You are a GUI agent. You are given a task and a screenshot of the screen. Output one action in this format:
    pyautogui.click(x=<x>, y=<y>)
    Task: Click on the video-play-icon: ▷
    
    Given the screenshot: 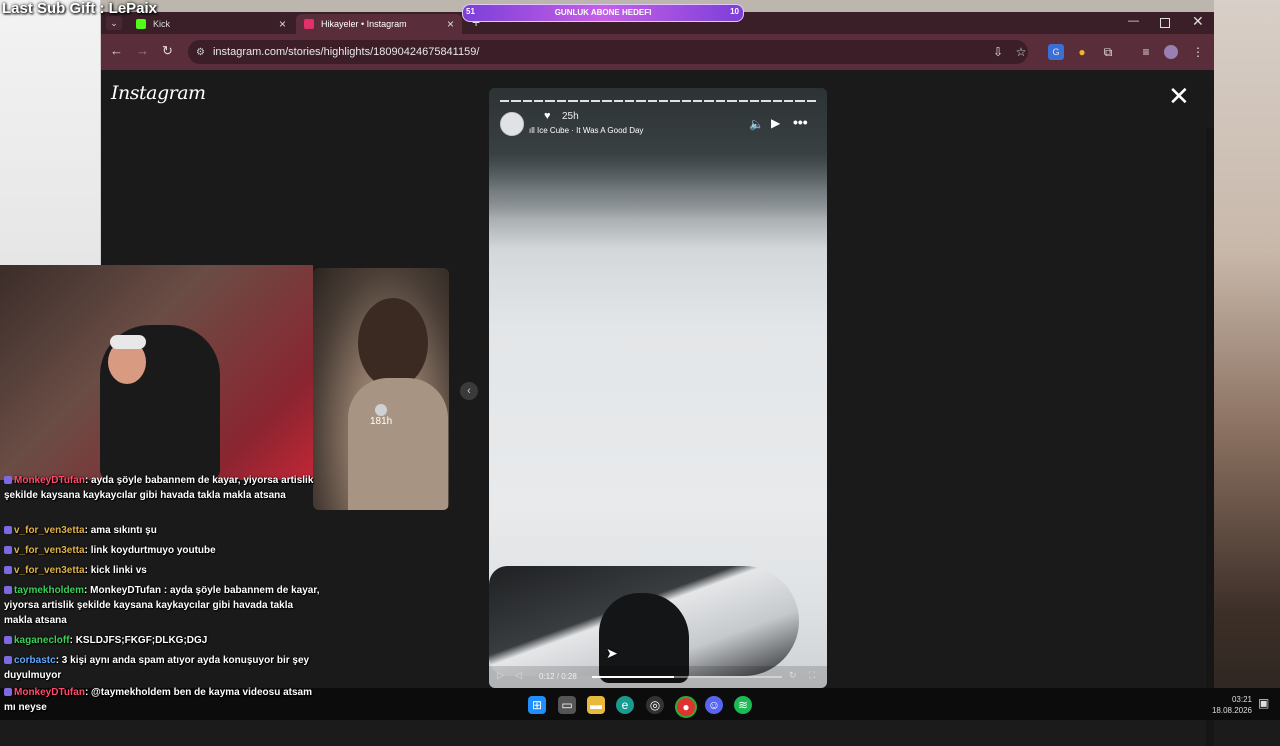 What is the action you would take?
    pyautogui.click(x=500, y=675)
    